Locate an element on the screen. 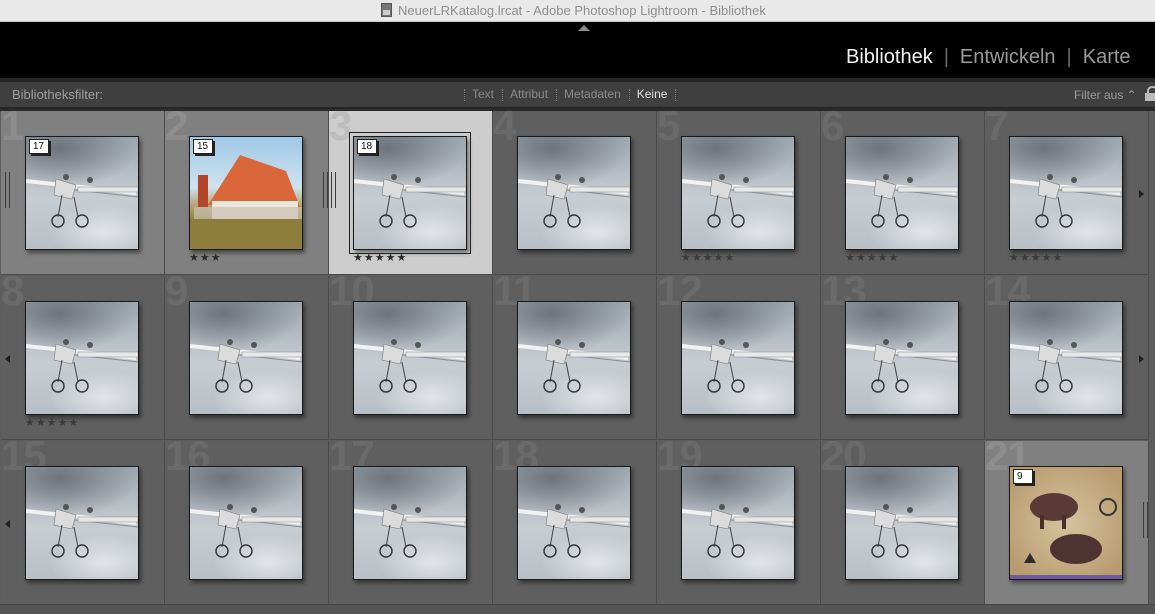  filter-text: Text is located at coordinates (483, 94).